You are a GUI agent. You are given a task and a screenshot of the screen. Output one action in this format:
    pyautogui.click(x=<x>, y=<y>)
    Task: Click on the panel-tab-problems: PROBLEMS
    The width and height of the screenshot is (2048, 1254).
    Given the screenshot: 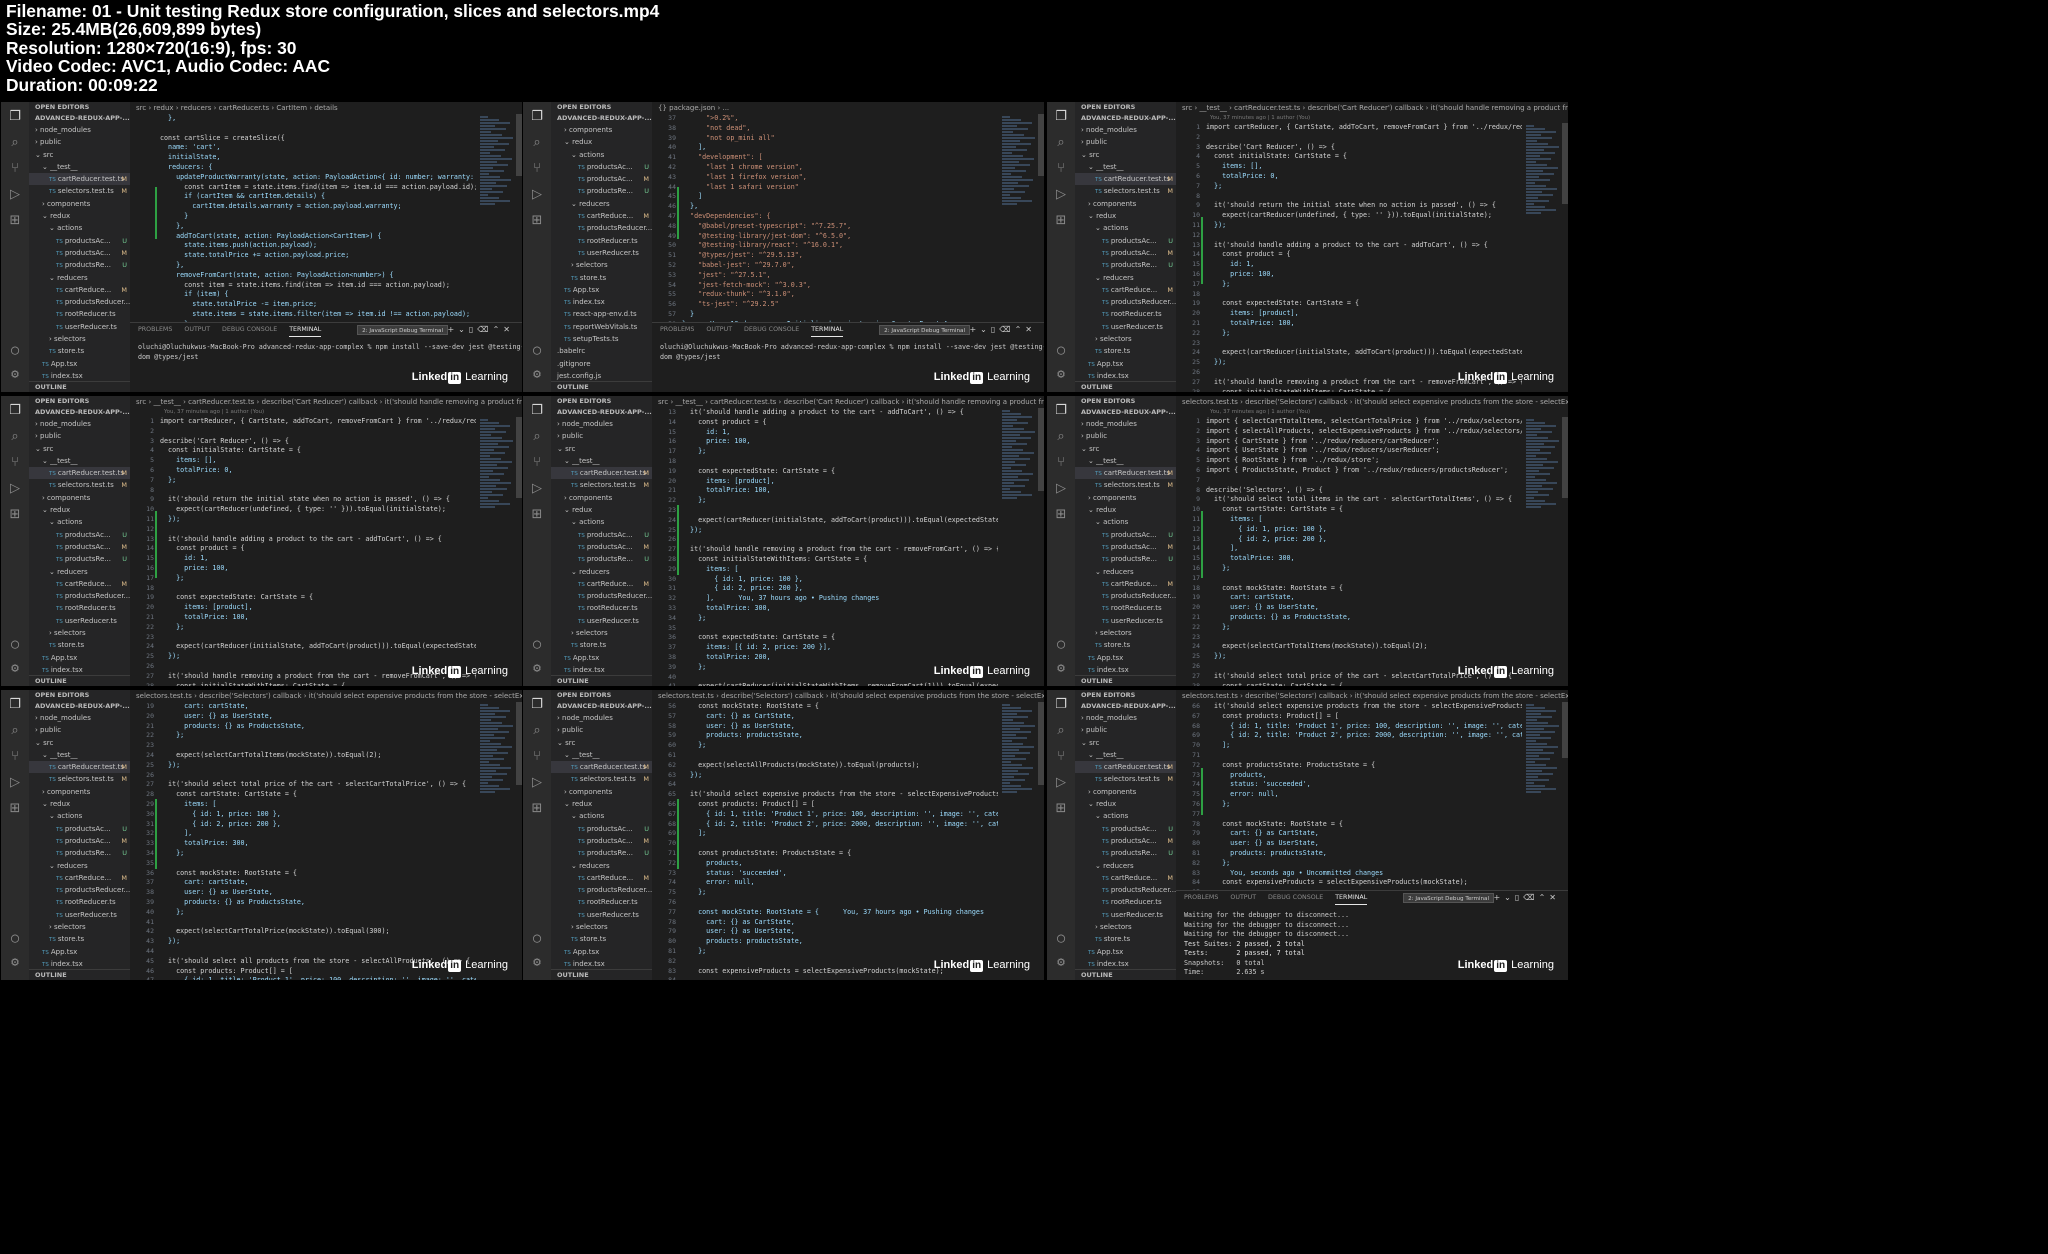 What is the action you would take?
    pyautogui.click(x=1201, y=898)
    